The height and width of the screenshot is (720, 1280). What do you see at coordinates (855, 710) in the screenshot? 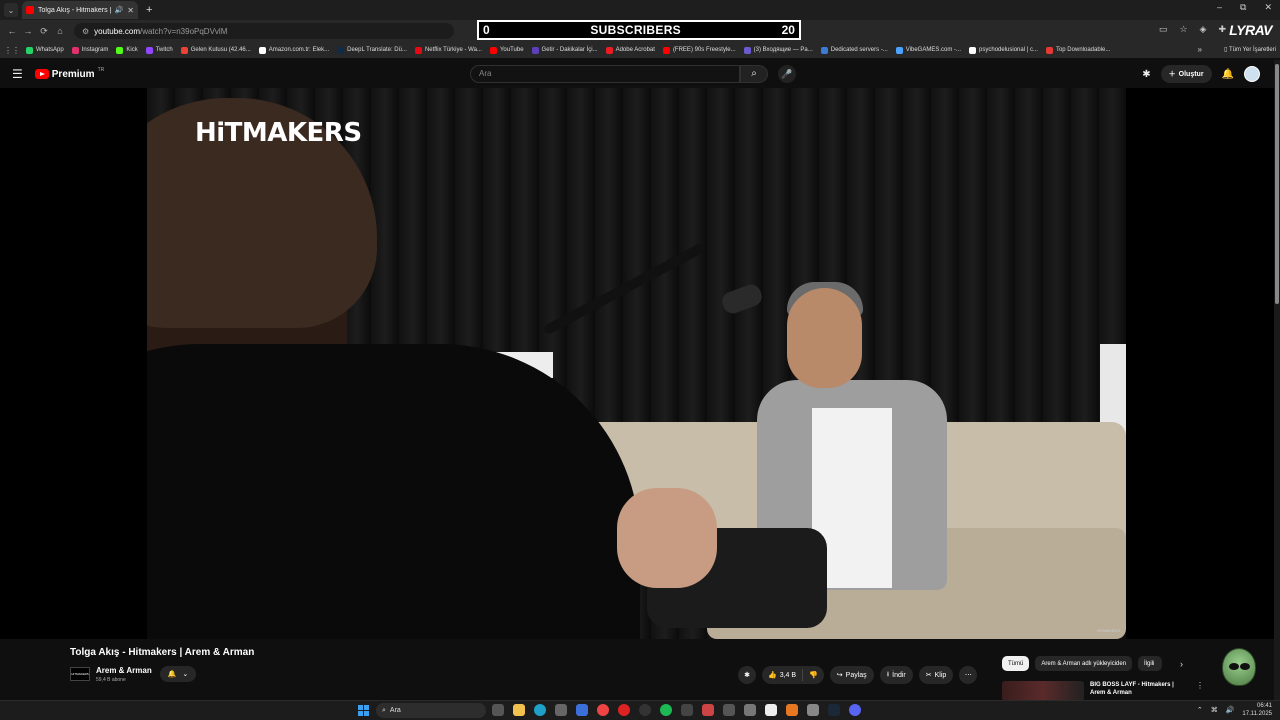
I see `discord-icon` at bounding box center [855, 710].